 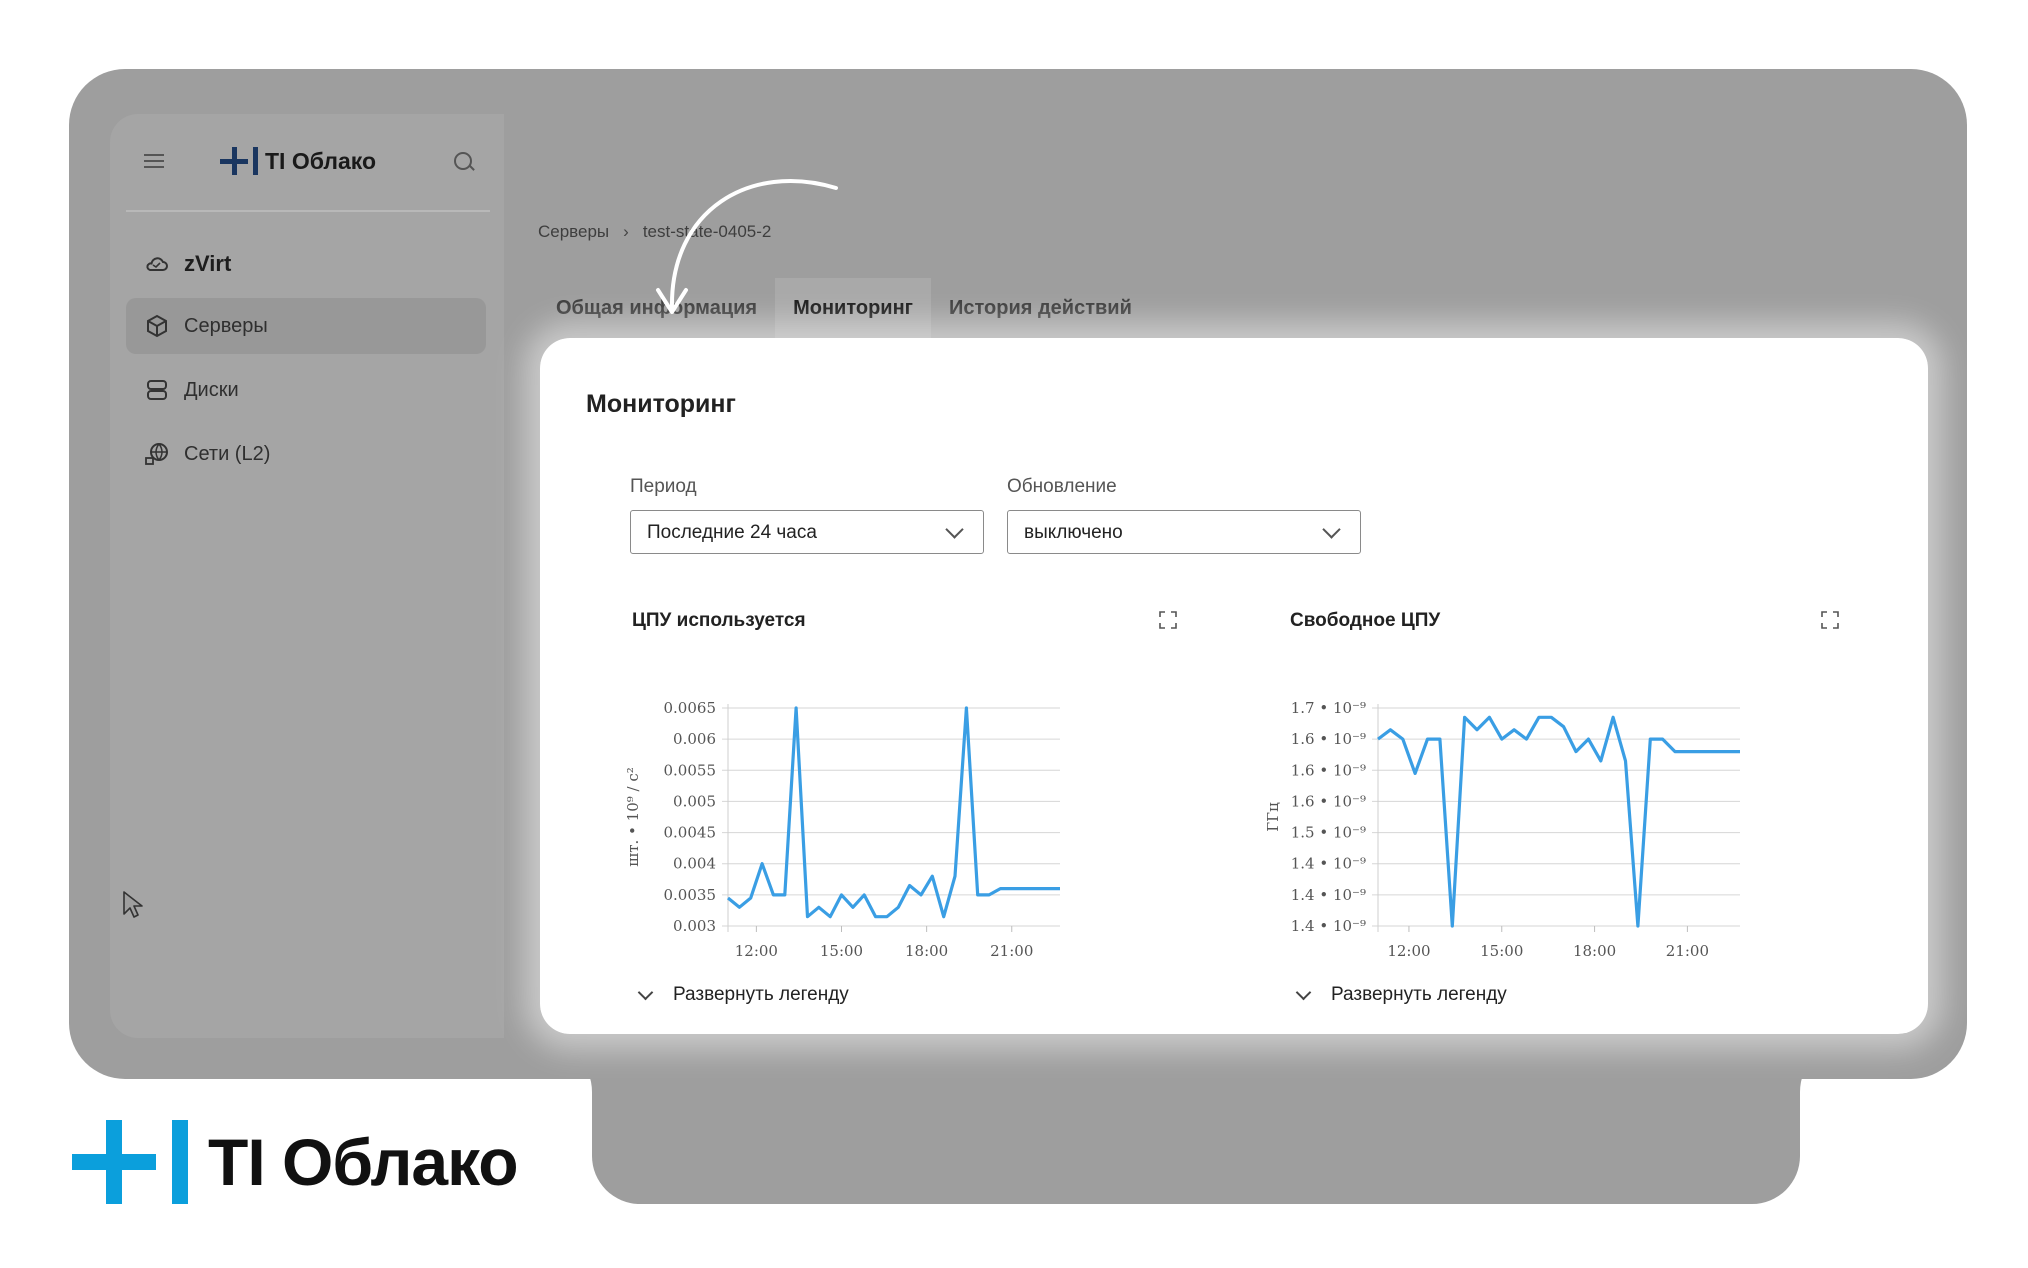 I want to click on search-icon, so click(x=463, y=161).